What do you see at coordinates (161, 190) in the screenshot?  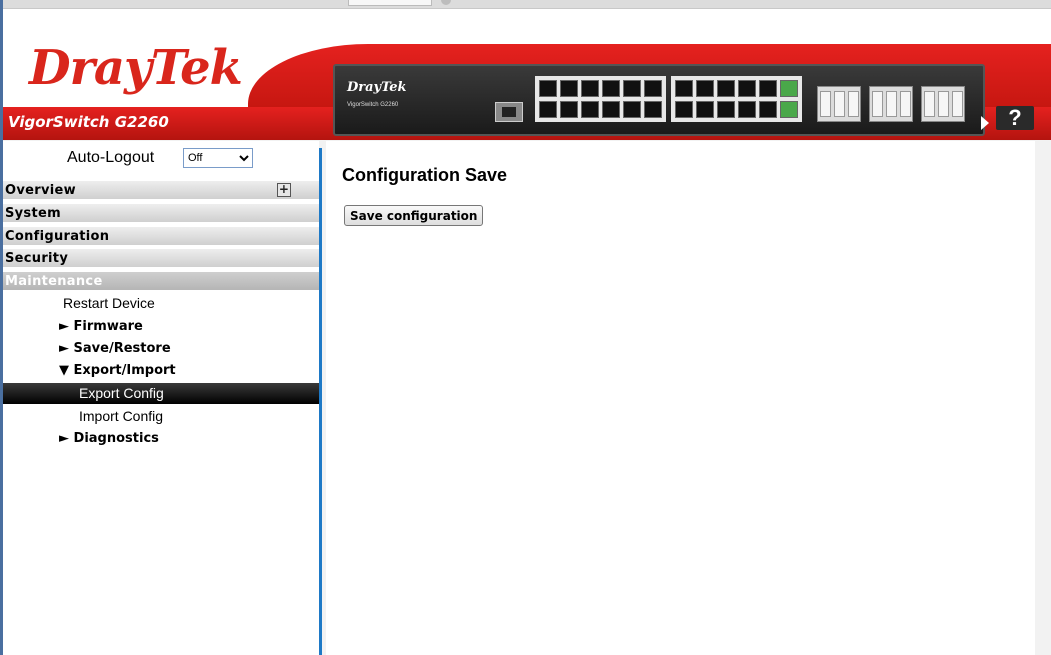 I see `menu-section-overview: Overview +` at bounding box center [161, 190].